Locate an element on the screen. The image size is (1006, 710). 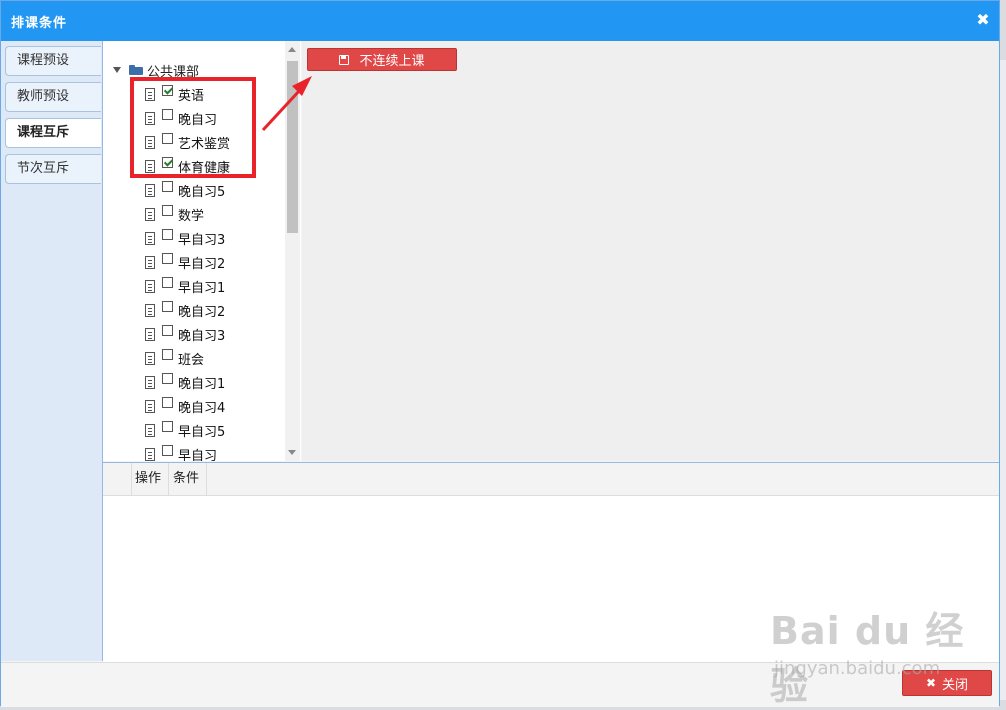
tree-node-label: 晚自习5 is located at coordinates (202, 192).